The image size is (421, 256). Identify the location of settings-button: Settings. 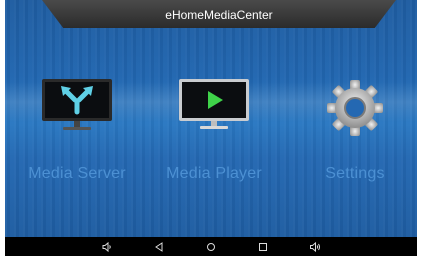
(351, 133).